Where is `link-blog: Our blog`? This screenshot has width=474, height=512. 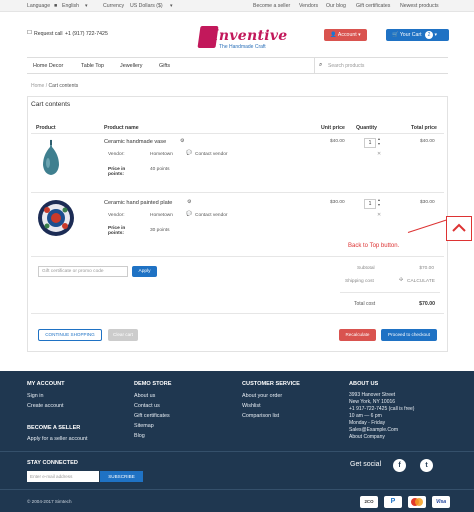
link-blog: Our blog is located at coordinates (336, 6).